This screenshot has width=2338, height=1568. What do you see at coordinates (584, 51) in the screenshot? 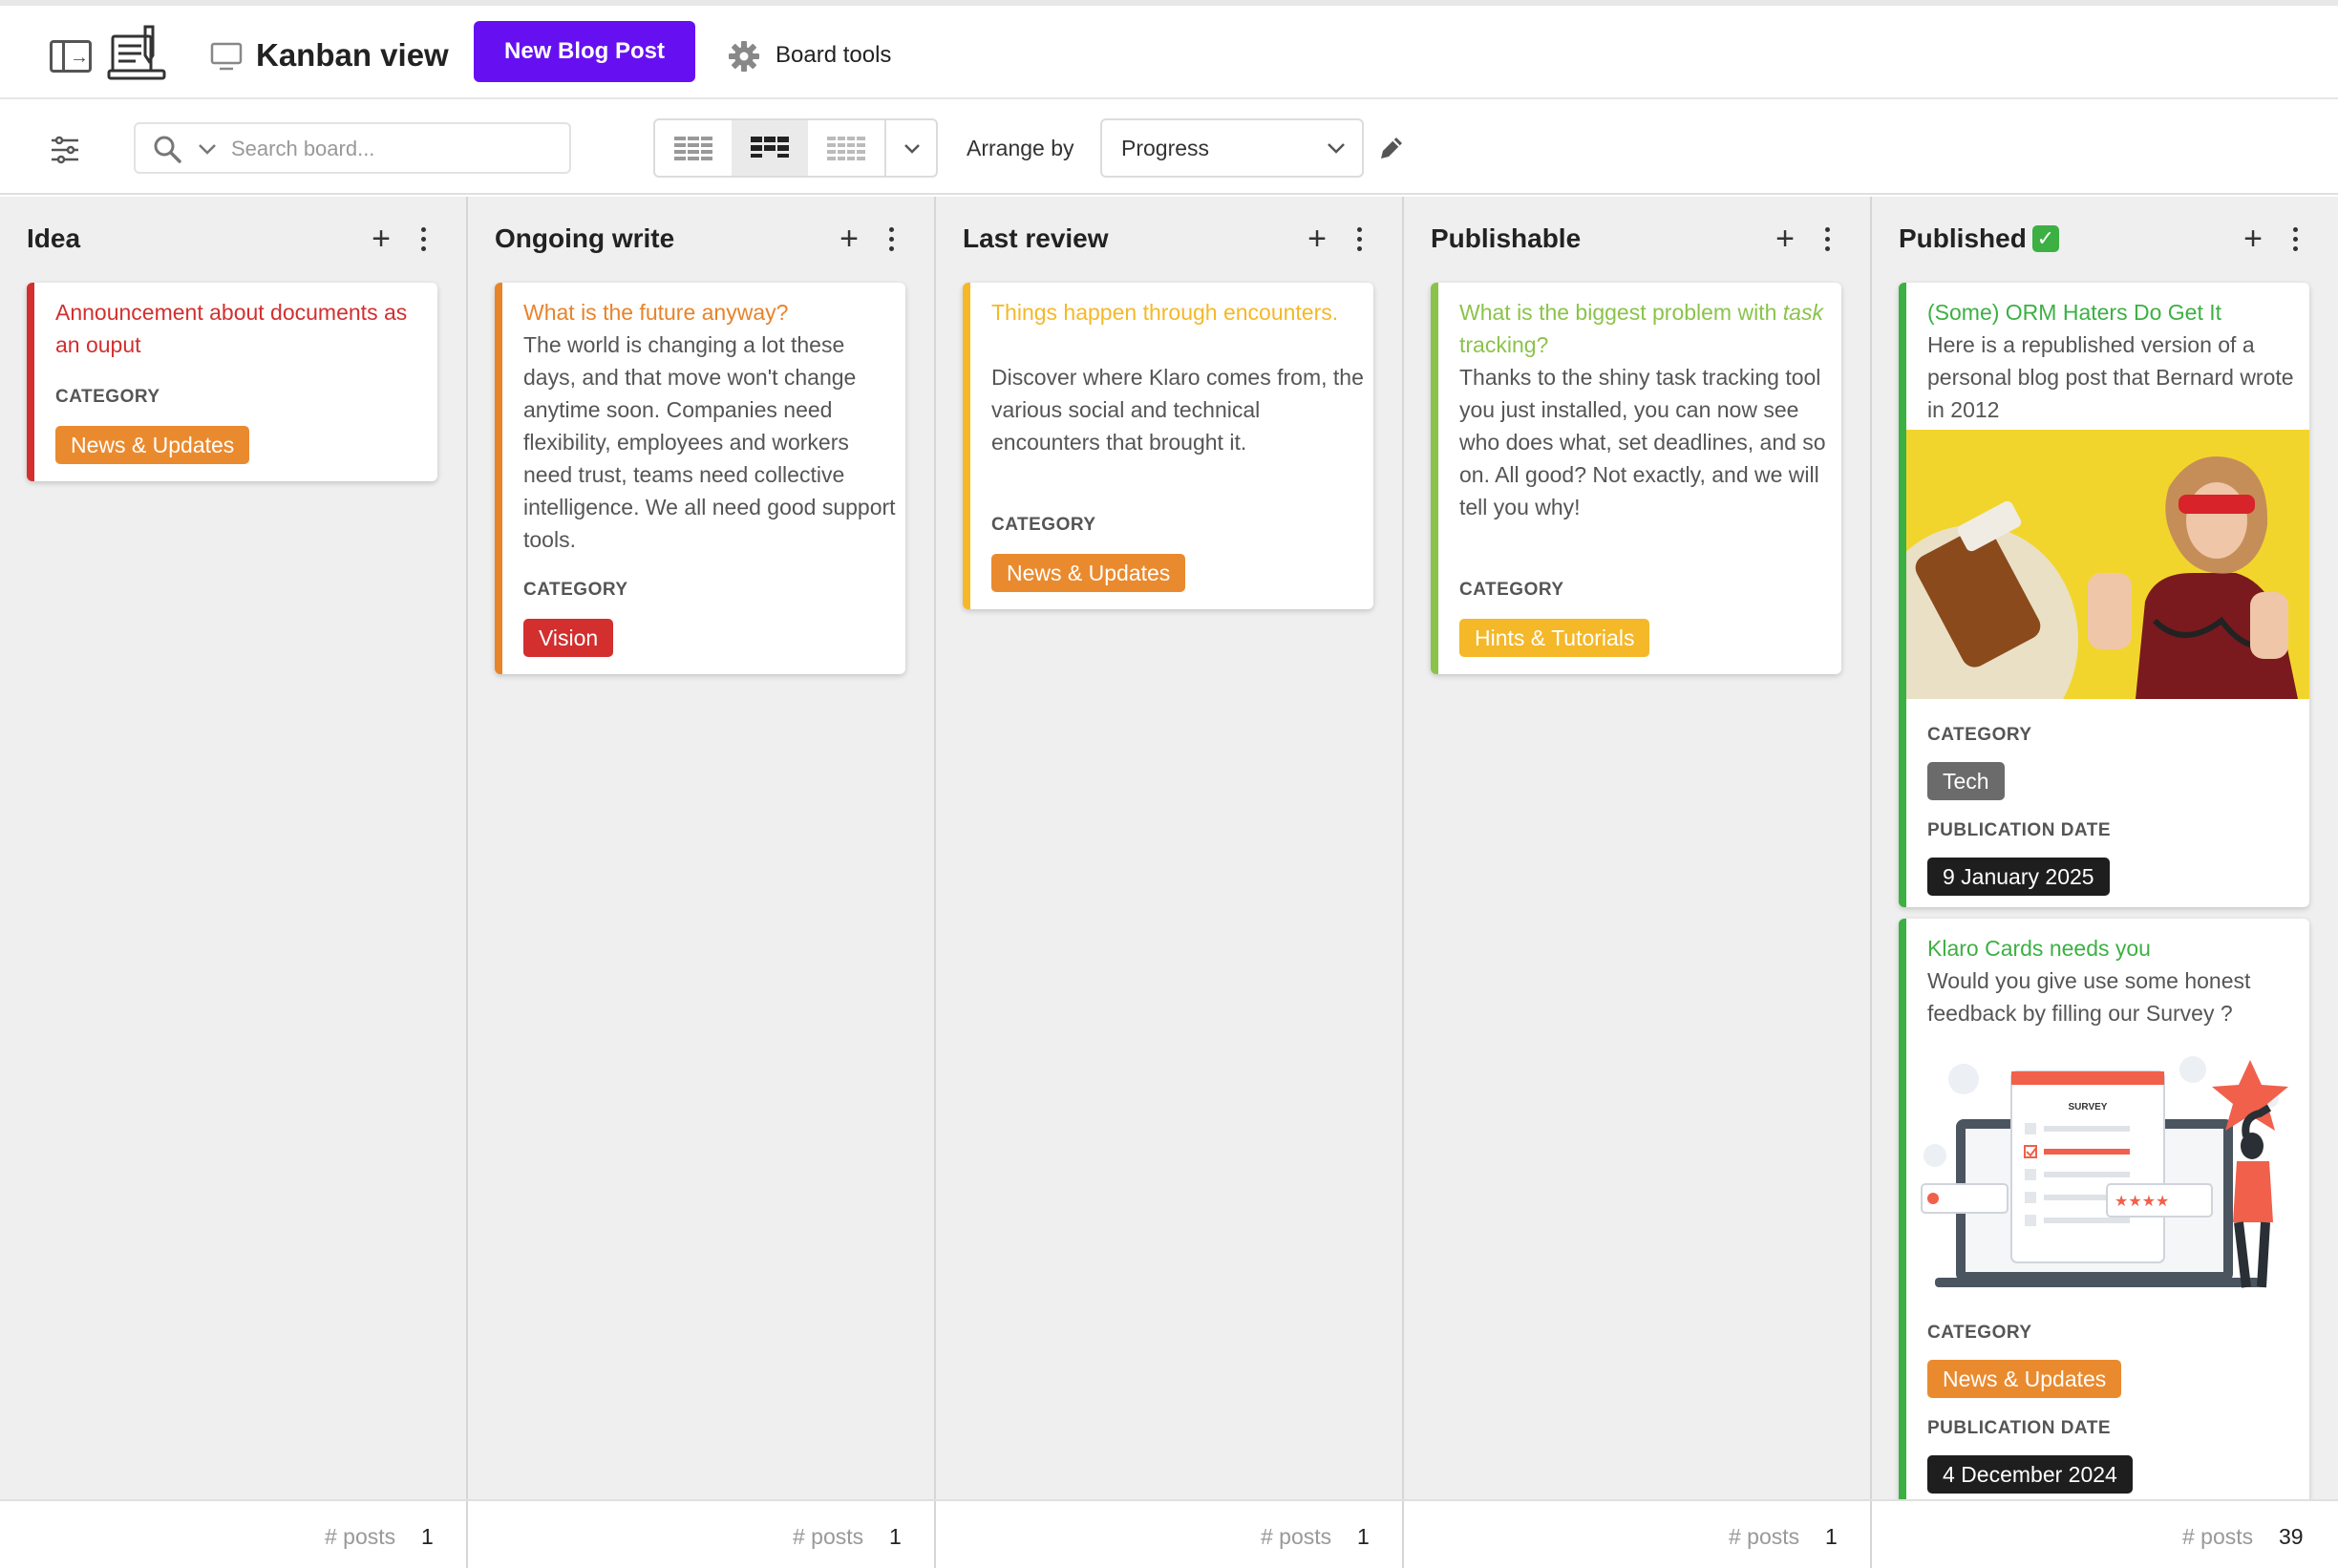
I see `new-blog-post-button: New Blog Post` at bounding box center [584, 51].